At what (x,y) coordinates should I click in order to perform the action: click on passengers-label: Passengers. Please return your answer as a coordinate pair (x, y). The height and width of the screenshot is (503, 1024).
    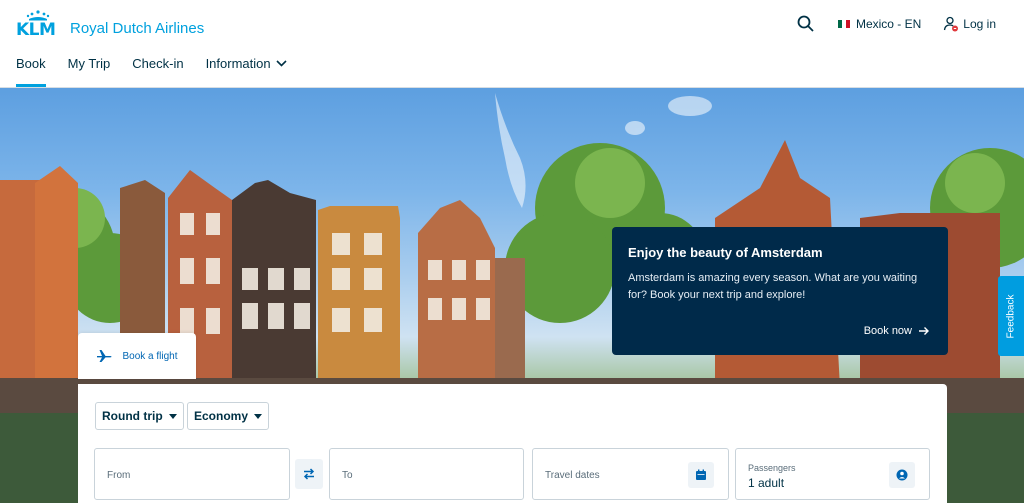
    Looking at the image, I should click on (772, 468).